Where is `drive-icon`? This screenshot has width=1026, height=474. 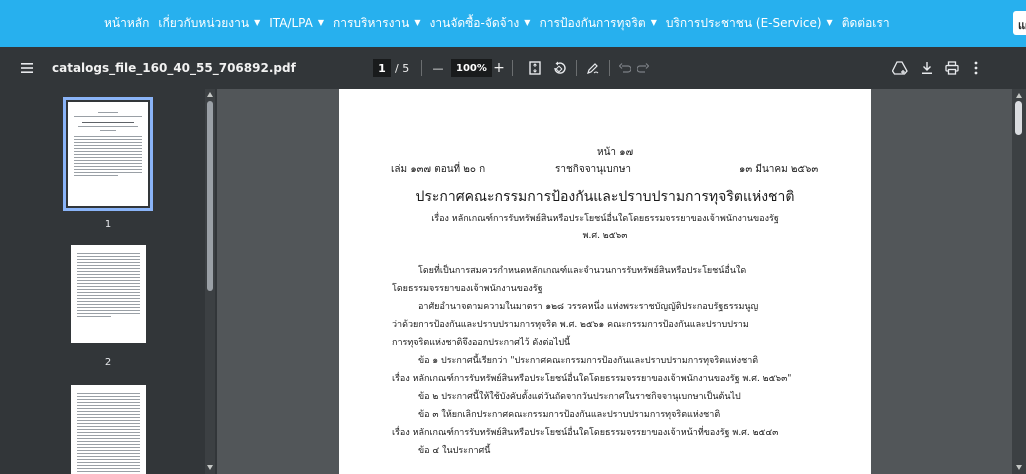
drive-icon is located at coordinates (900, 68).